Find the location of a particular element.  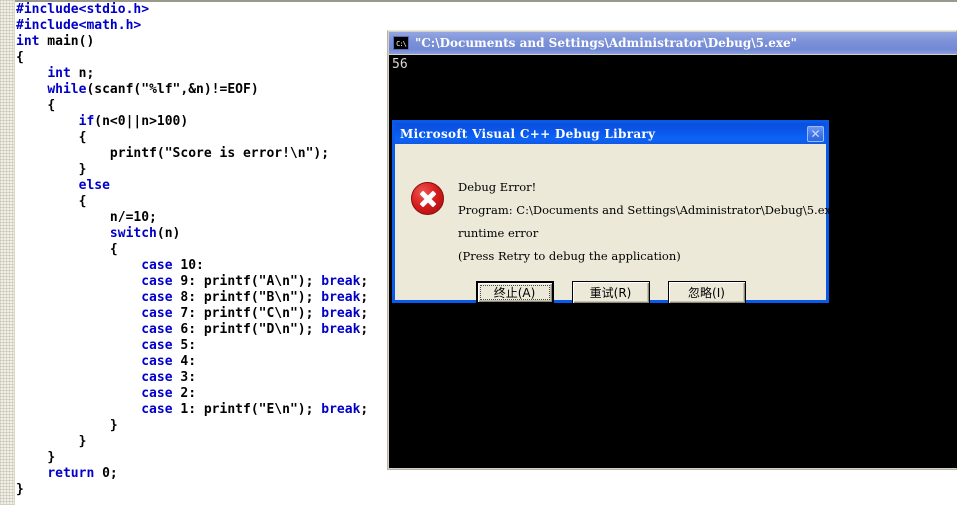

button-label: 重试(R) is located at coordinates (610, 293).